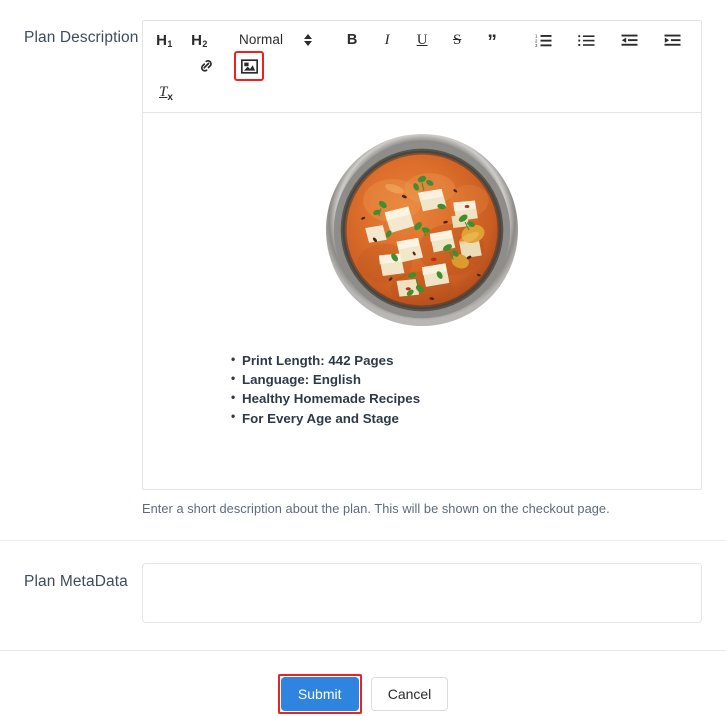  I want to click on format-picker: Normal, so click(275, 40).